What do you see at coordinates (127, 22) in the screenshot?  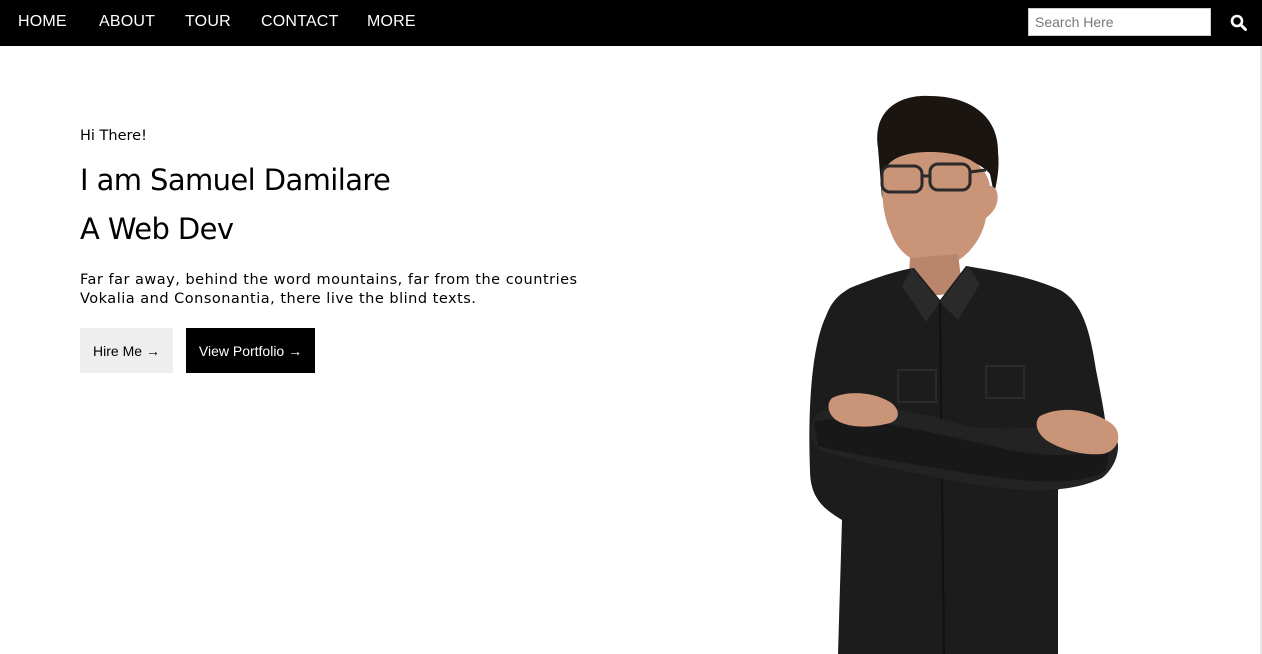 I see `nav-link-about: ABOUT` at bounding box center [127, 22].